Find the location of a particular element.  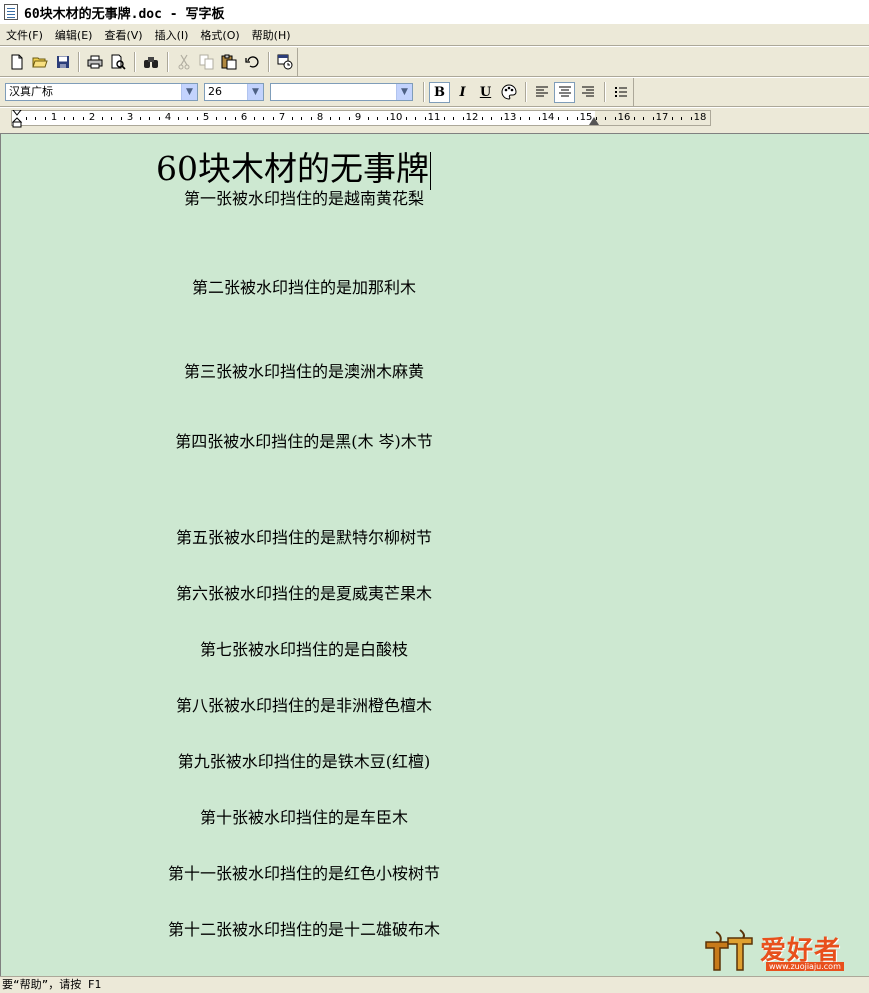

title-bar: 60块木材的无事牌.doc - 写字板 is located at coordinates (434, 12).